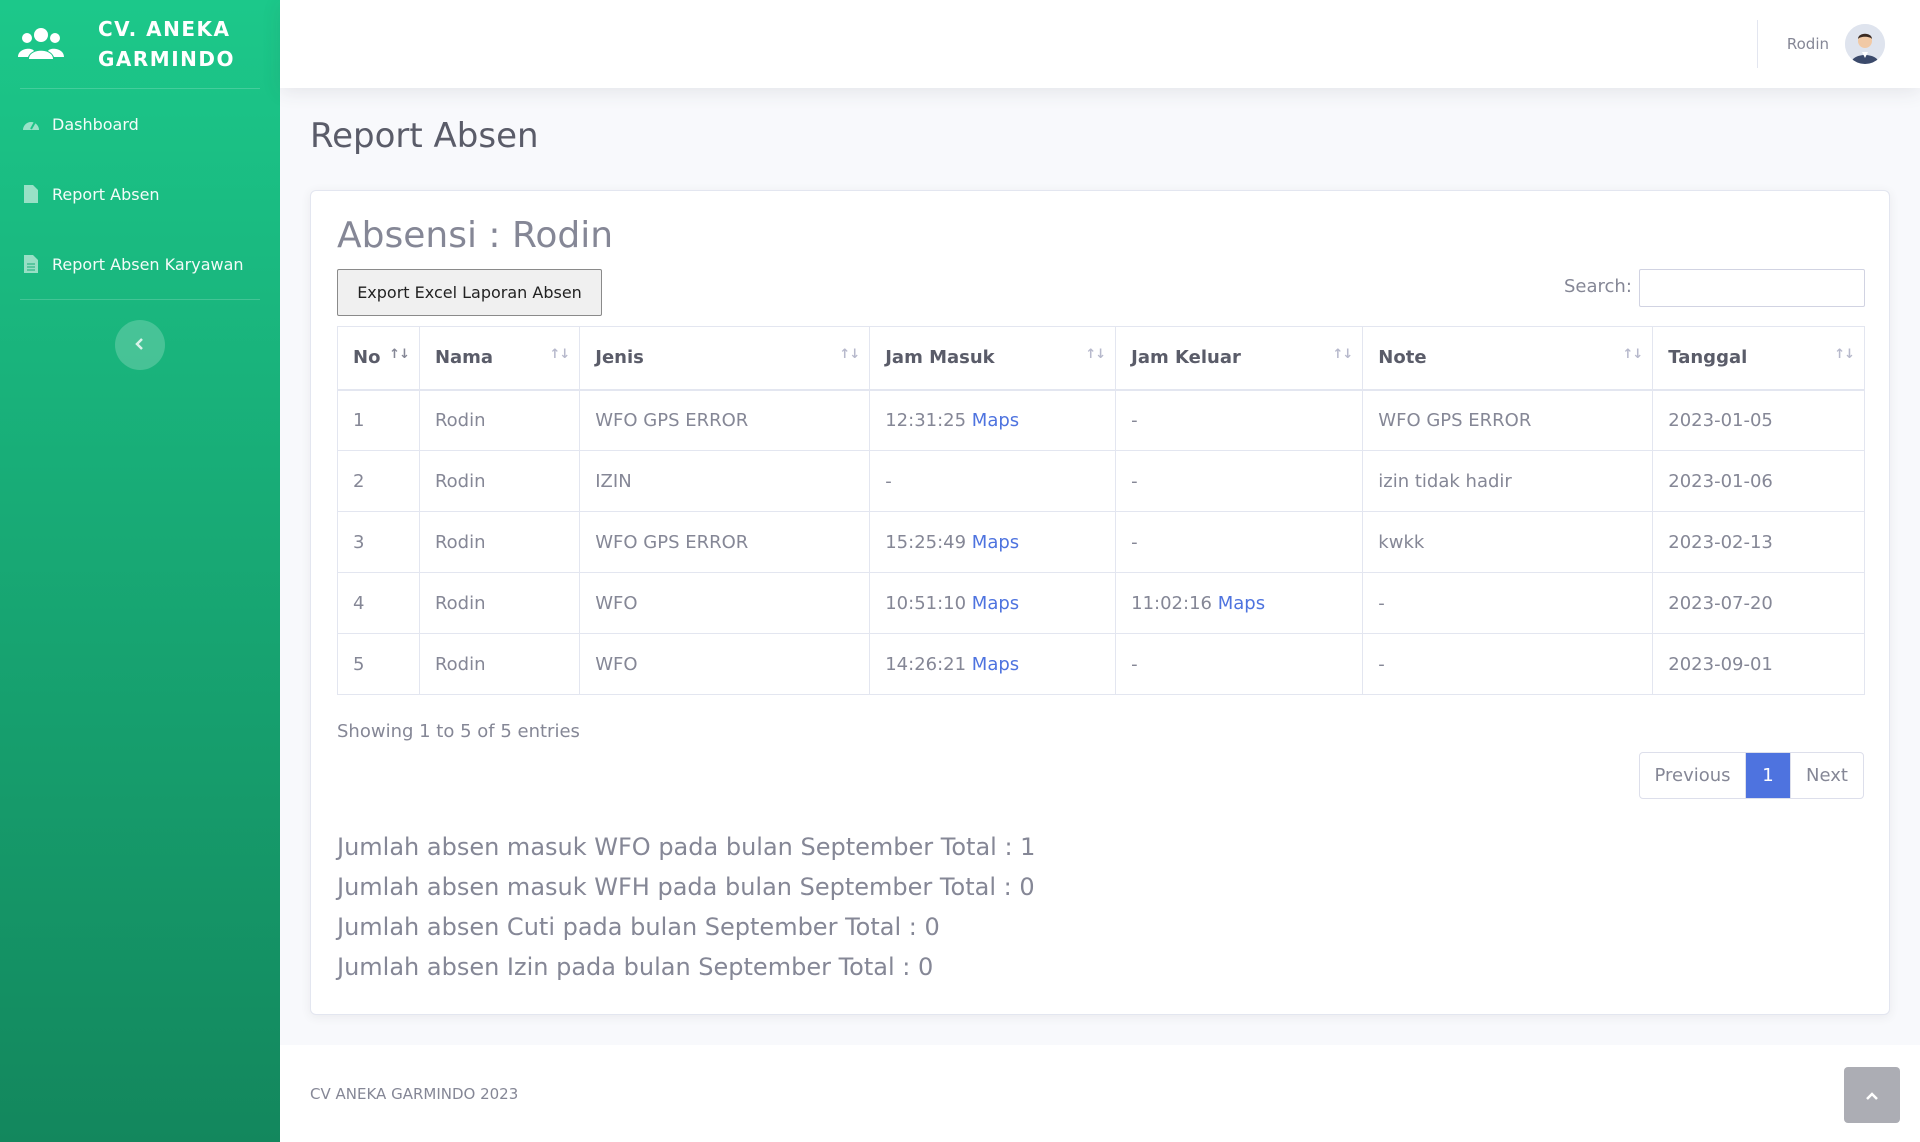 The image size is (1920, 1142). What do you see at coordinates (1768, 775) in the screenshot?
I see `pagination-page-1: 1` at bounding box center [1768, 775].